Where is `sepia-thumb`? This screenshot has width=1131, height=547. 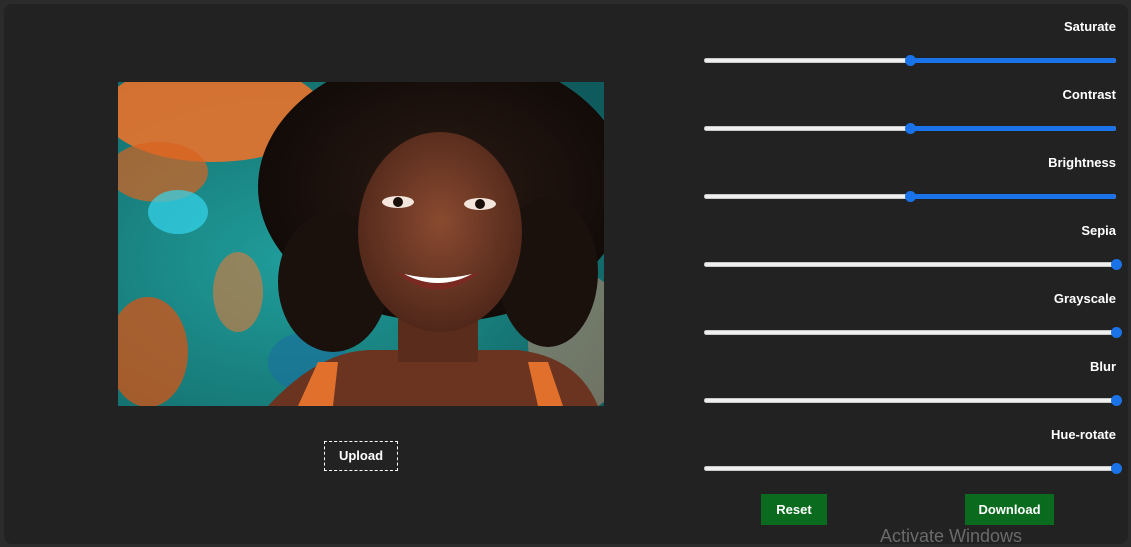
sepia-thumb is located at coordinates (1116, 264).